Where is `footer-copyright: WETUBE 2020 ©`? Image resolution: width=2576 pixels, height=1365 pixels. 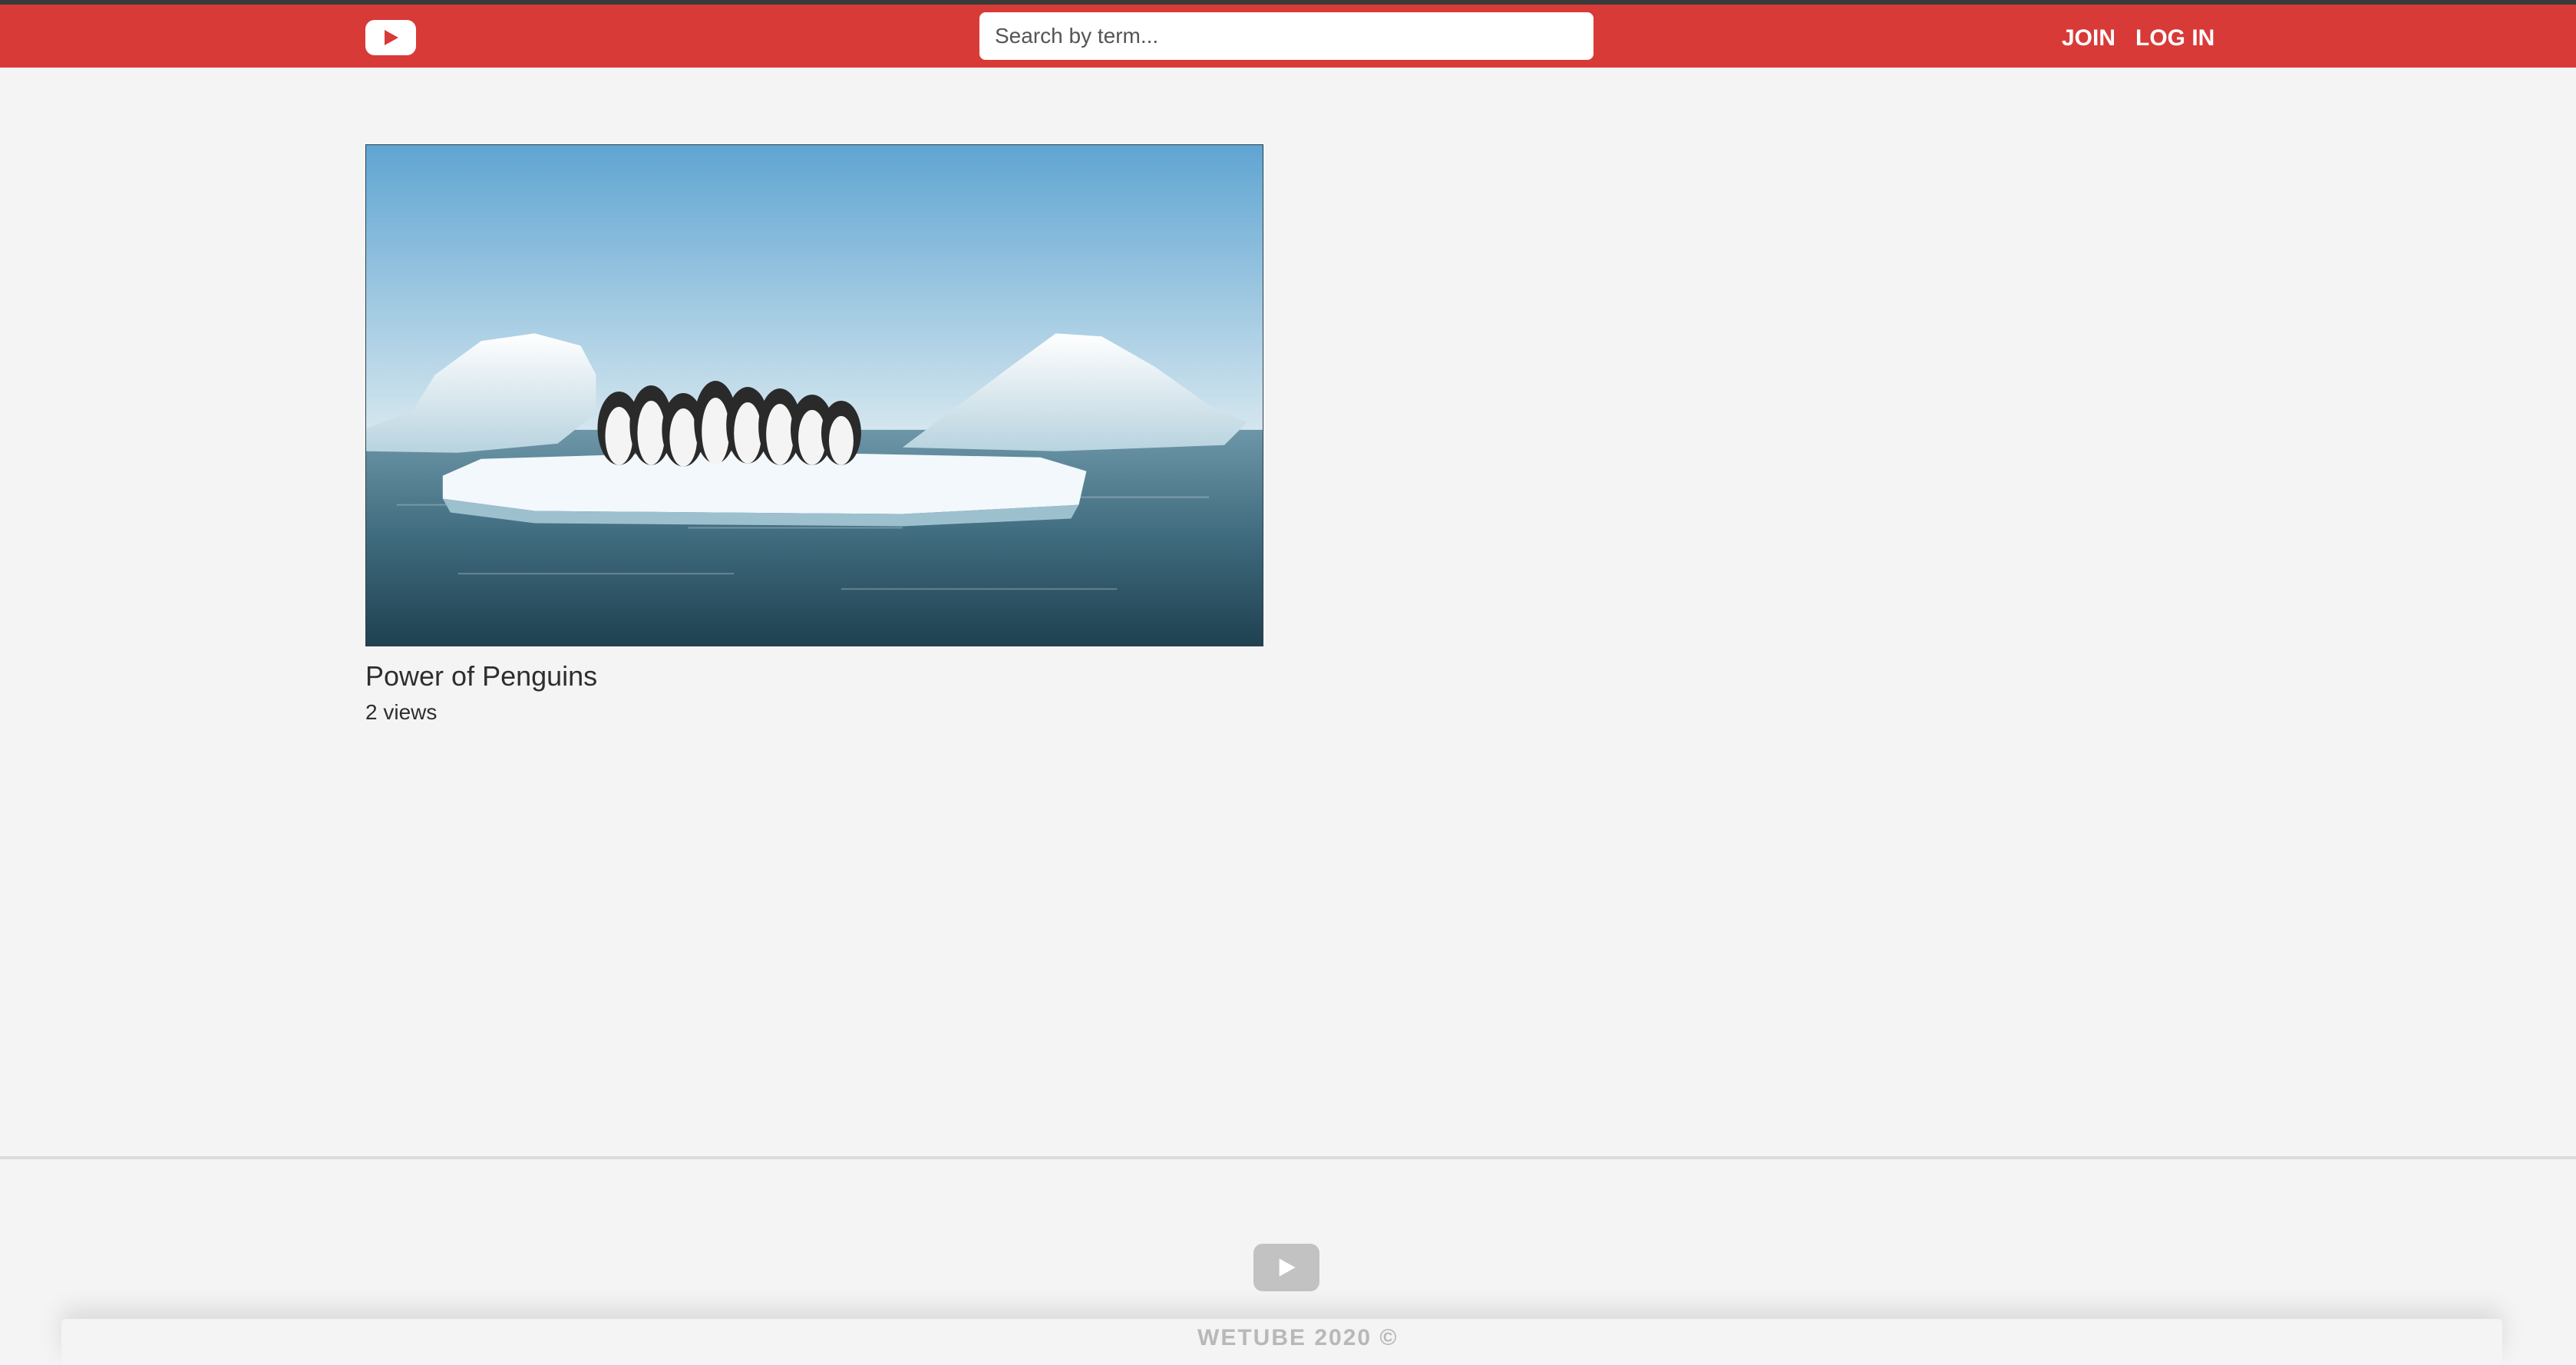
footer-copyright: WETUBE 2020 © is located at coordinates (1298, 1337).